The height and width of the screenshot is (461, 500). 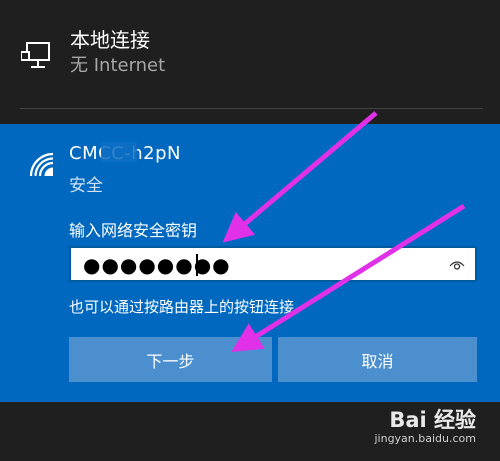 I want to click on baidu-jingyan-watermark: Bai 经验 jingyan.baidu.com, so click(x=421, y=430).